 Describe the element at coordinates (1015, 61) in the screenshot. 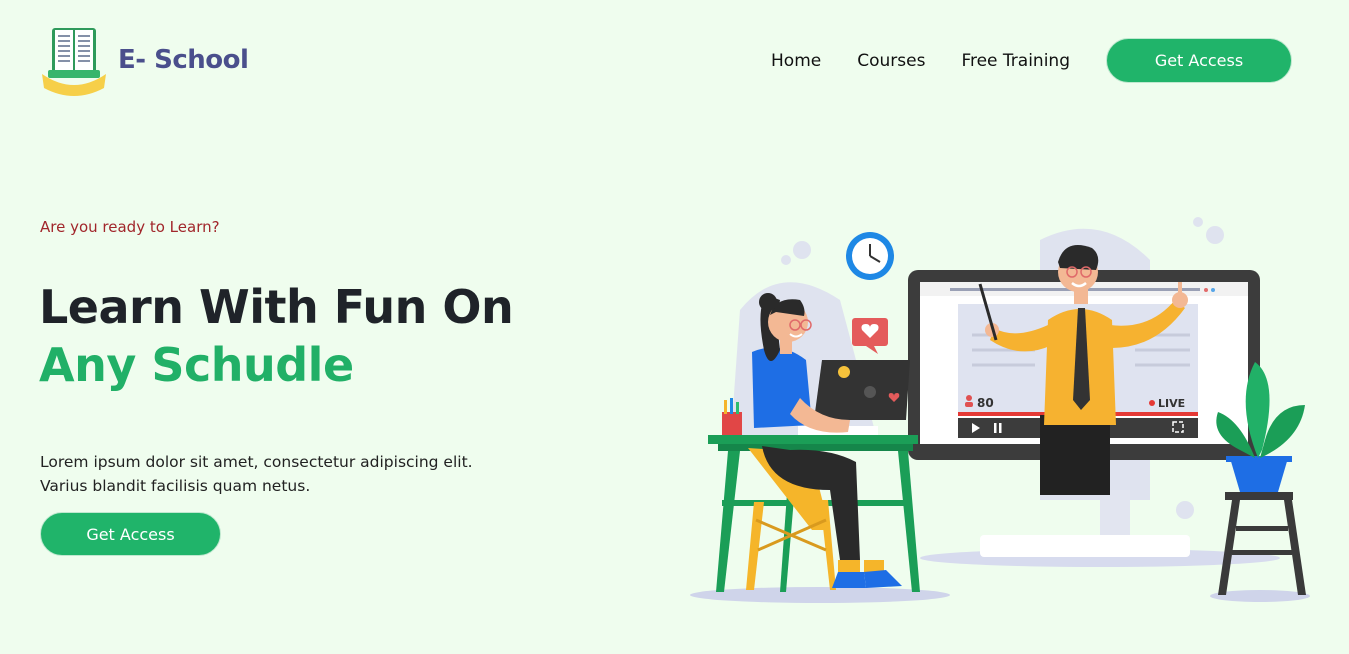

I see `nav-link-free-training: Free Training` at that location.